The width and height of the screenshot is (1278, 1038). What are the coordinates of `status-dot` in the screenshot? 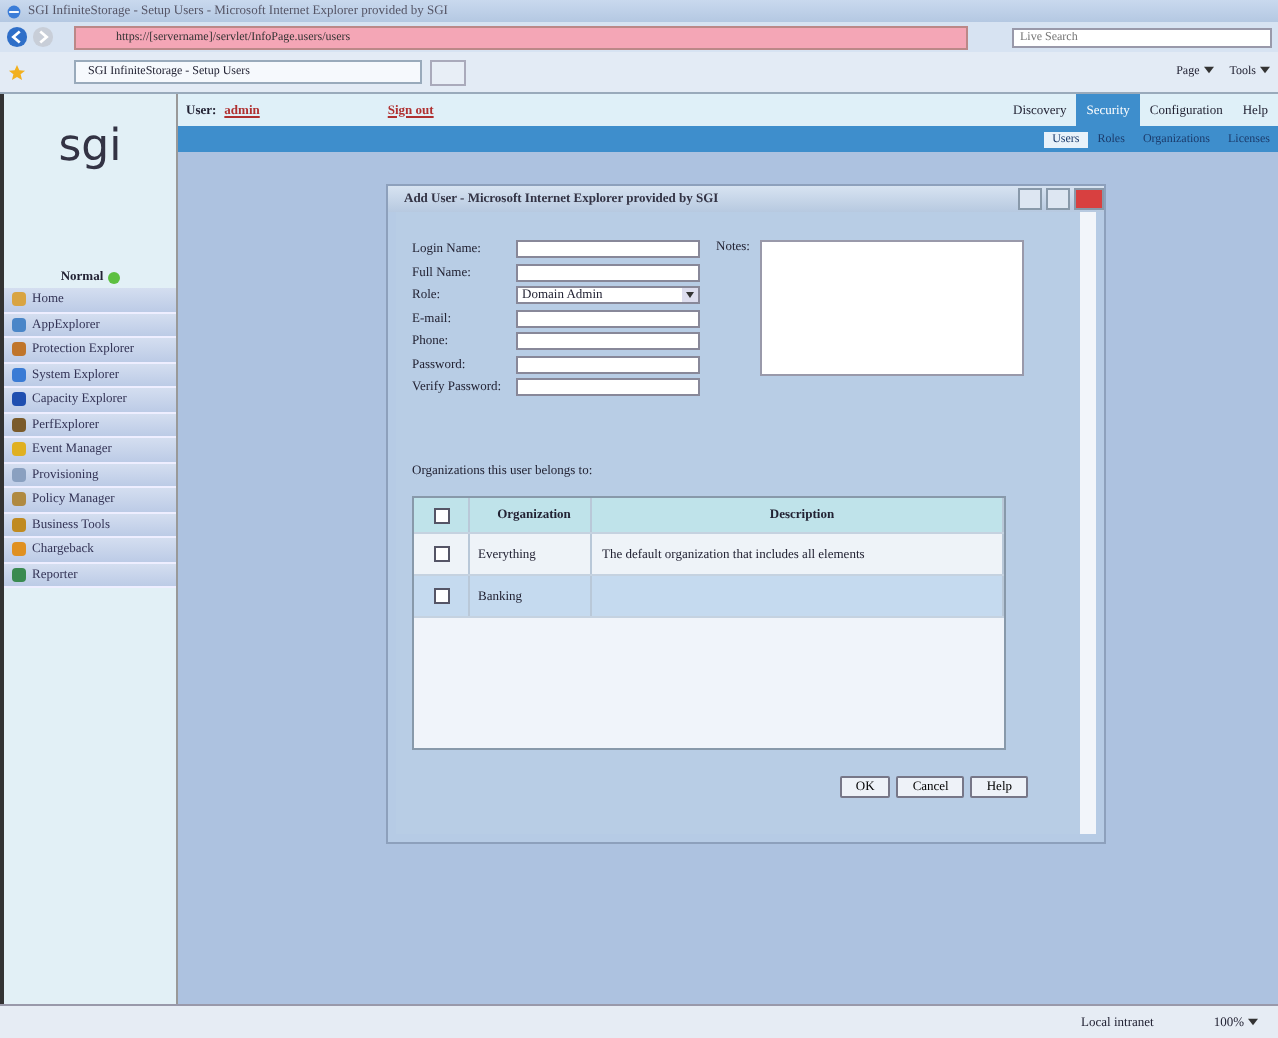 It's located at (113, 277).